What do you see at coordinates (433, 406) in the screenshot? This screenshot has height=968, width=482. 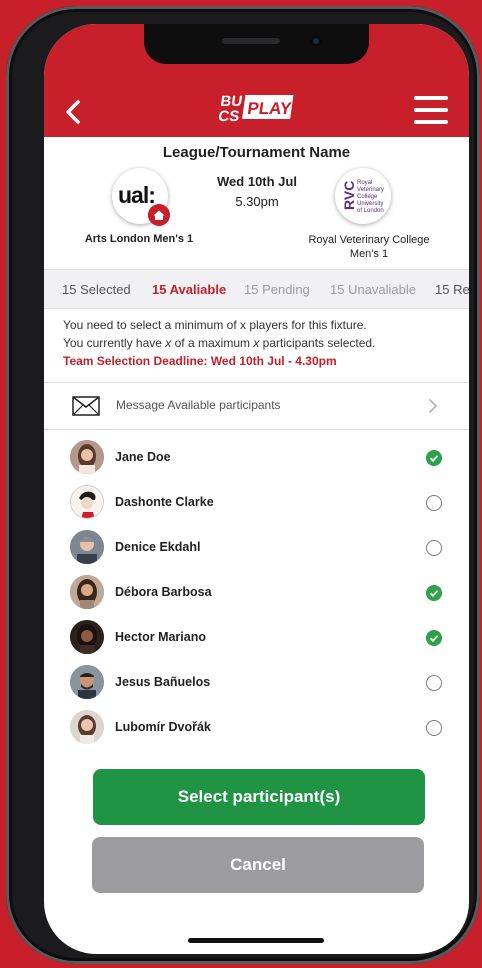 I see `chevron-right-icon` at bounding box center [433, 406].